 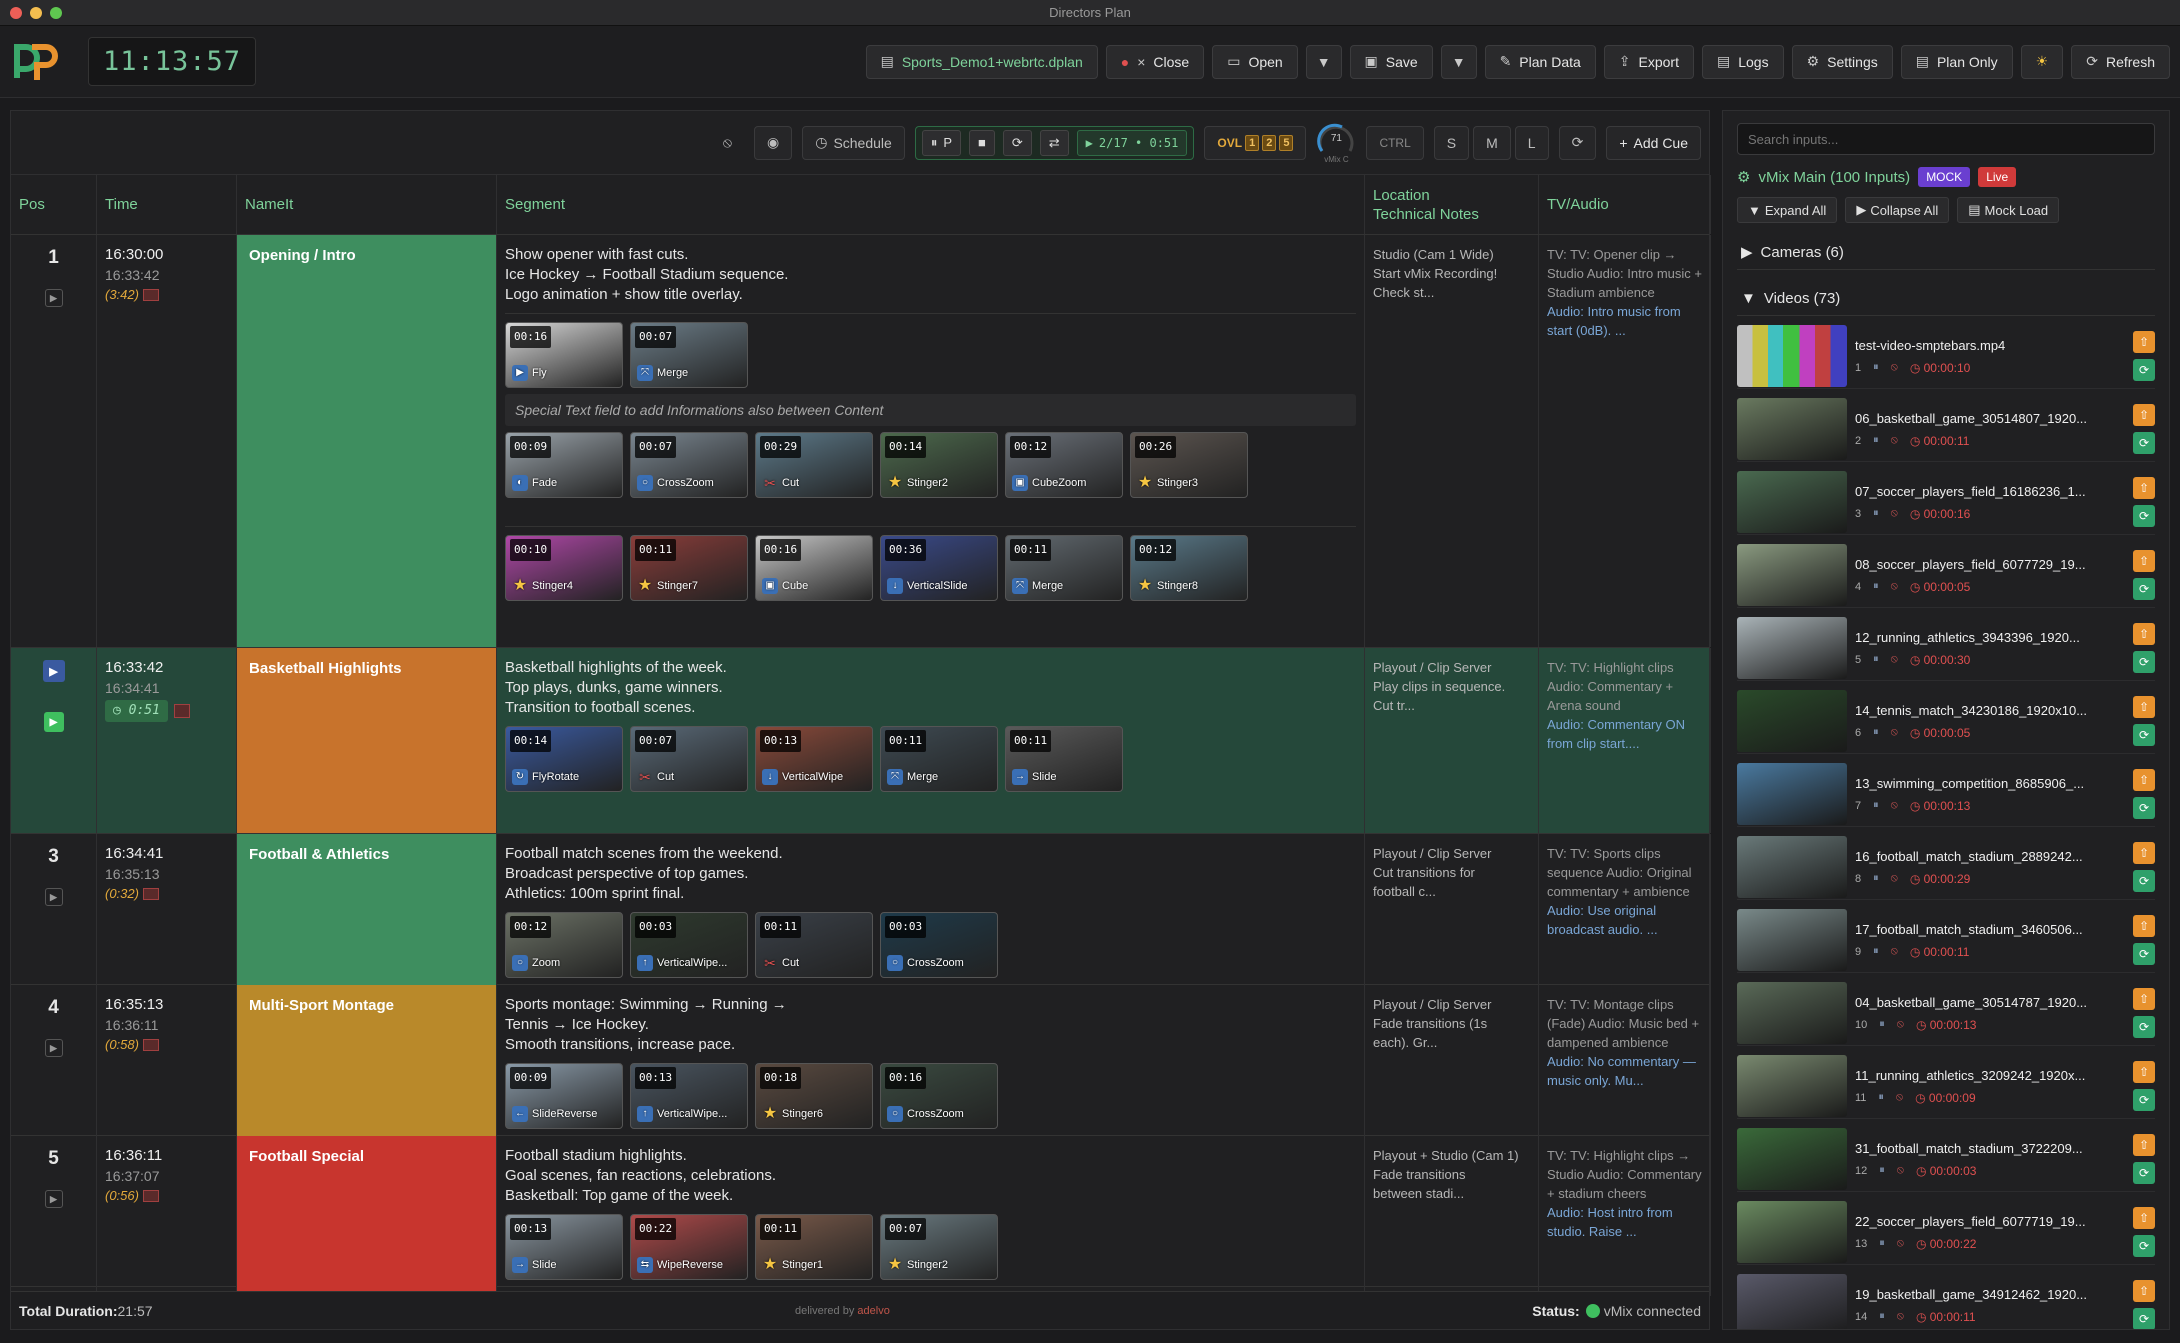 I want to click on clip-thumbnail: 00:13 ↓ VerticalWipe, so click(x=814, y=759).